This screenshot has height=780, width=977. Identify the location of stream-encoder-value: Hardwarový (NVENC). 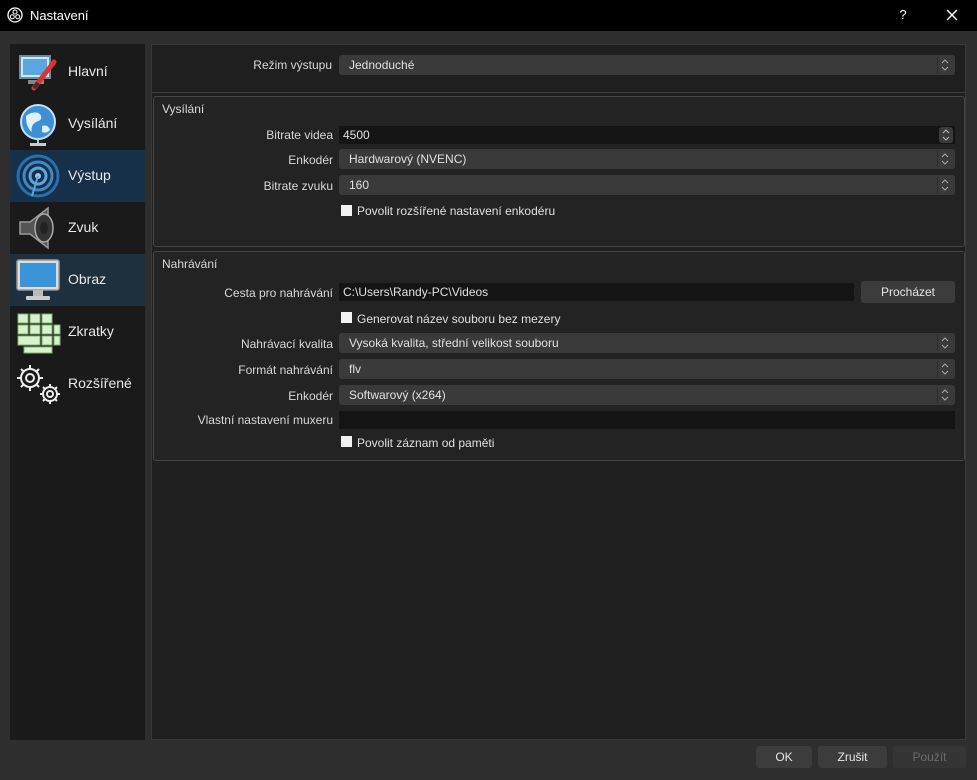
(408, 159).